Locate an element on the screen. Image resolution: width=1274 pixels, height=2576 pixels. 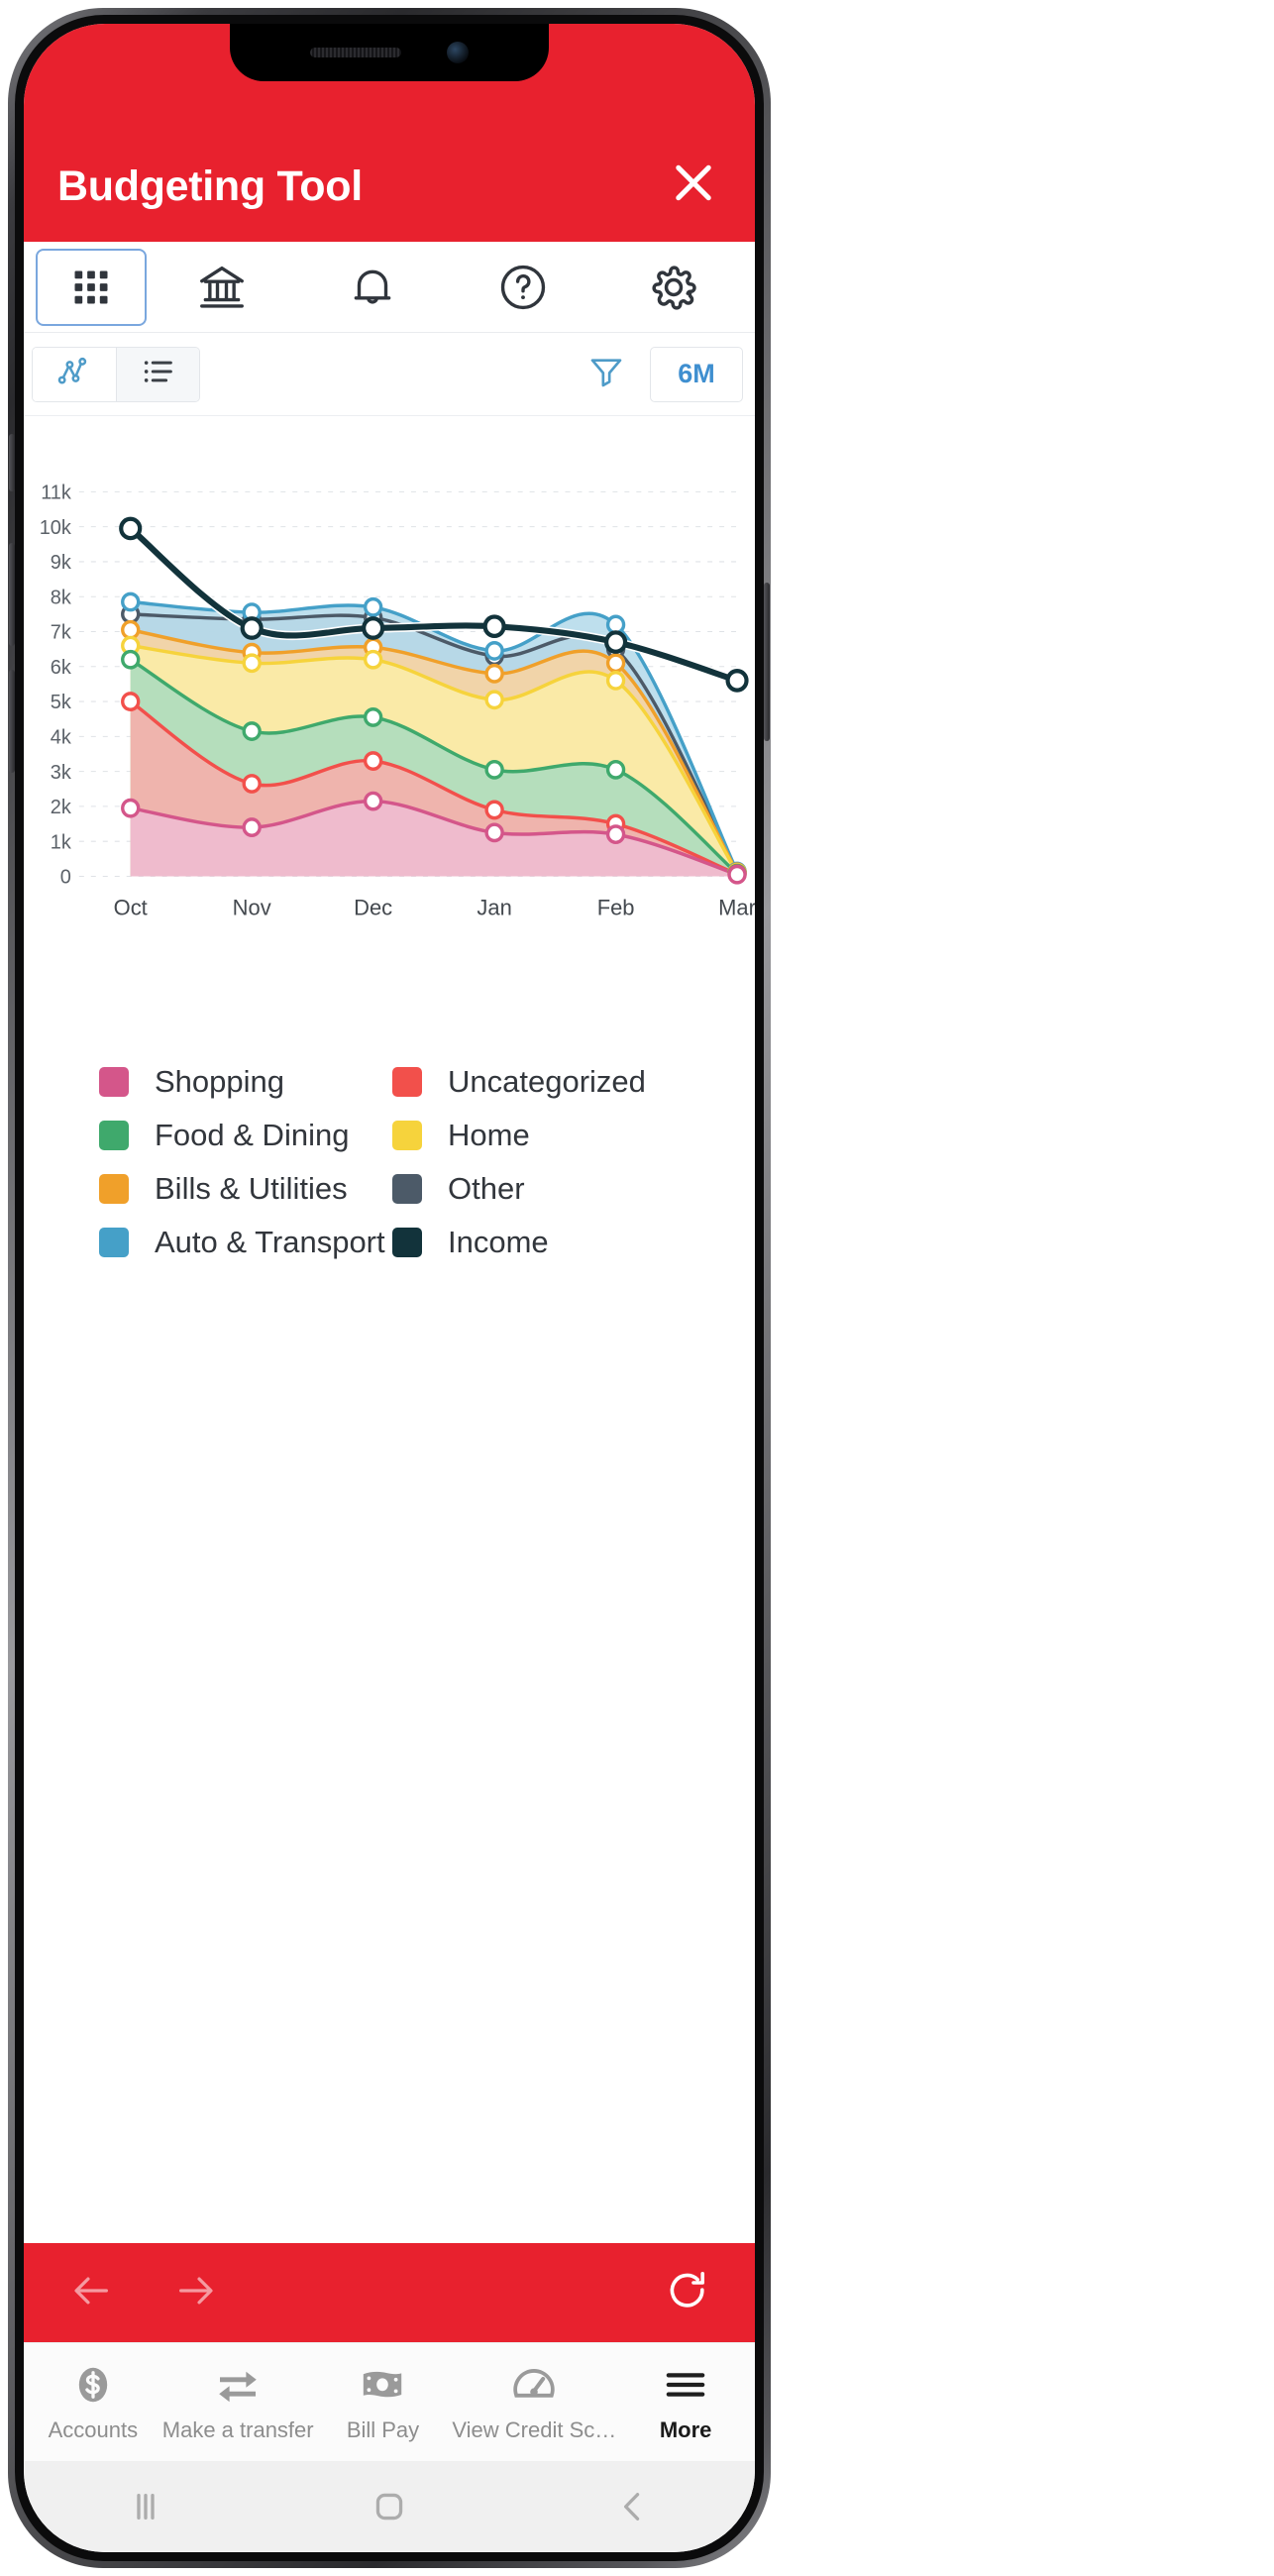
question-circle-icon is located at coordinates (523, 287).